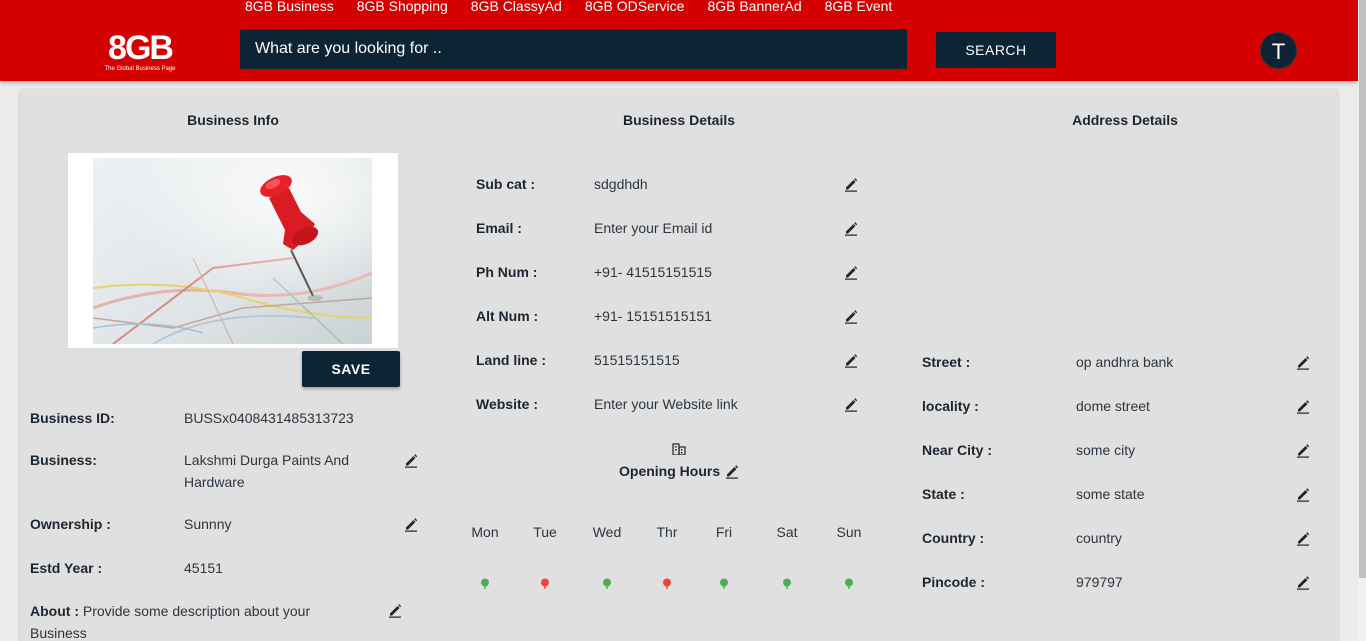 The image size is (1366, 641). I want to click on business-name-label: Business:, so click(63, 460).